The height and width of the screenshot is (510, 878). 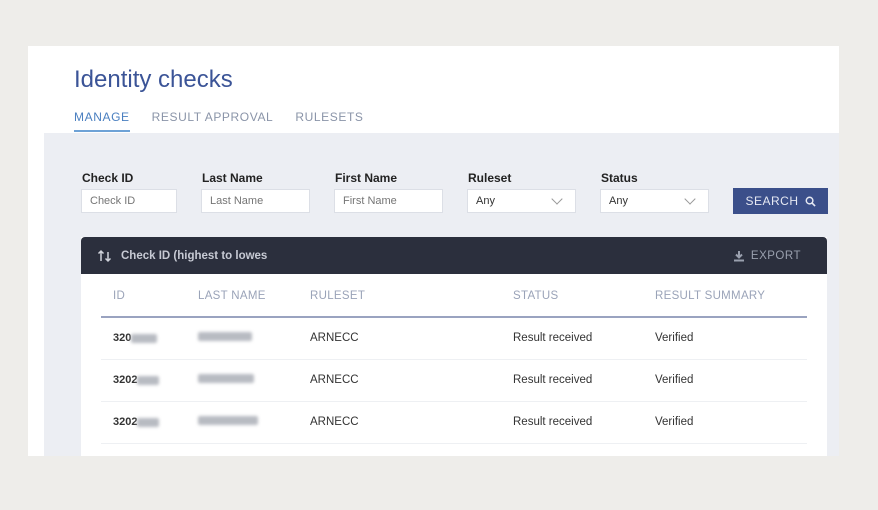 What do you see at coordinates (485, 201) in the screenshot?
I see `ruleset-value: Any` at bounding box center [485, 201].